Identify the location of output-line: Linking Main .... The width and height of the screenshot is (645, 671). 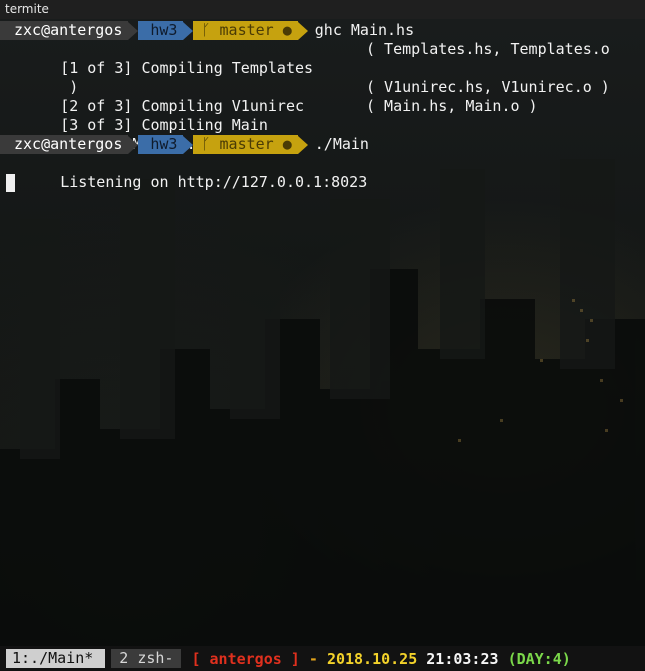
(322, 134).